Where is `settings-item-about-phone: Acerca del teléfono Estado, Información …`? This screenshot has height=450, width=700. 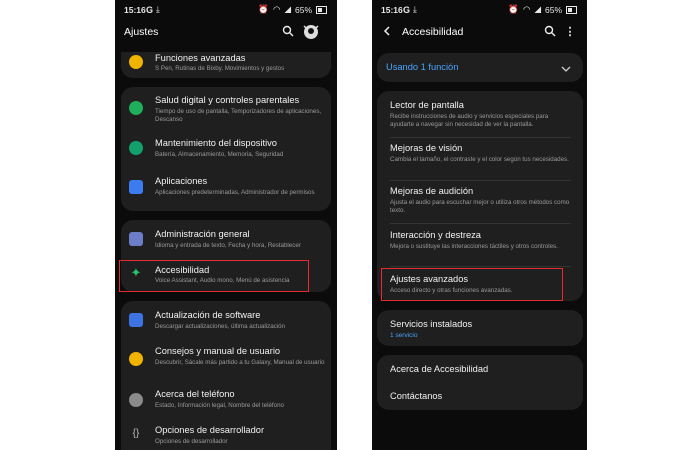
settings-item-about-phone: Acerca del teléfono Estado, Información … is located at coordinates (226, 402).